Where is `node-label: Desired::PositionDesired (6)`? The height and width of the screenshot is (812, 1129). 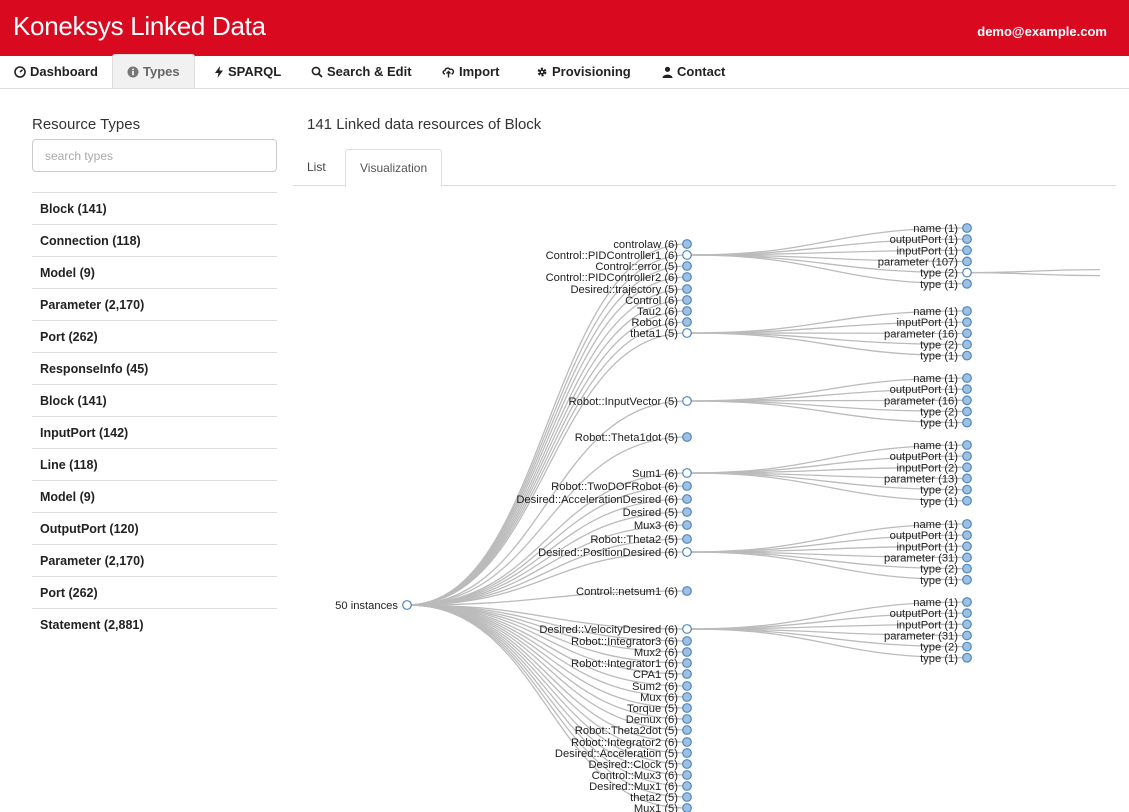
node-label: Desired::PositionDesired (6) is located at coordinates (608, 553).